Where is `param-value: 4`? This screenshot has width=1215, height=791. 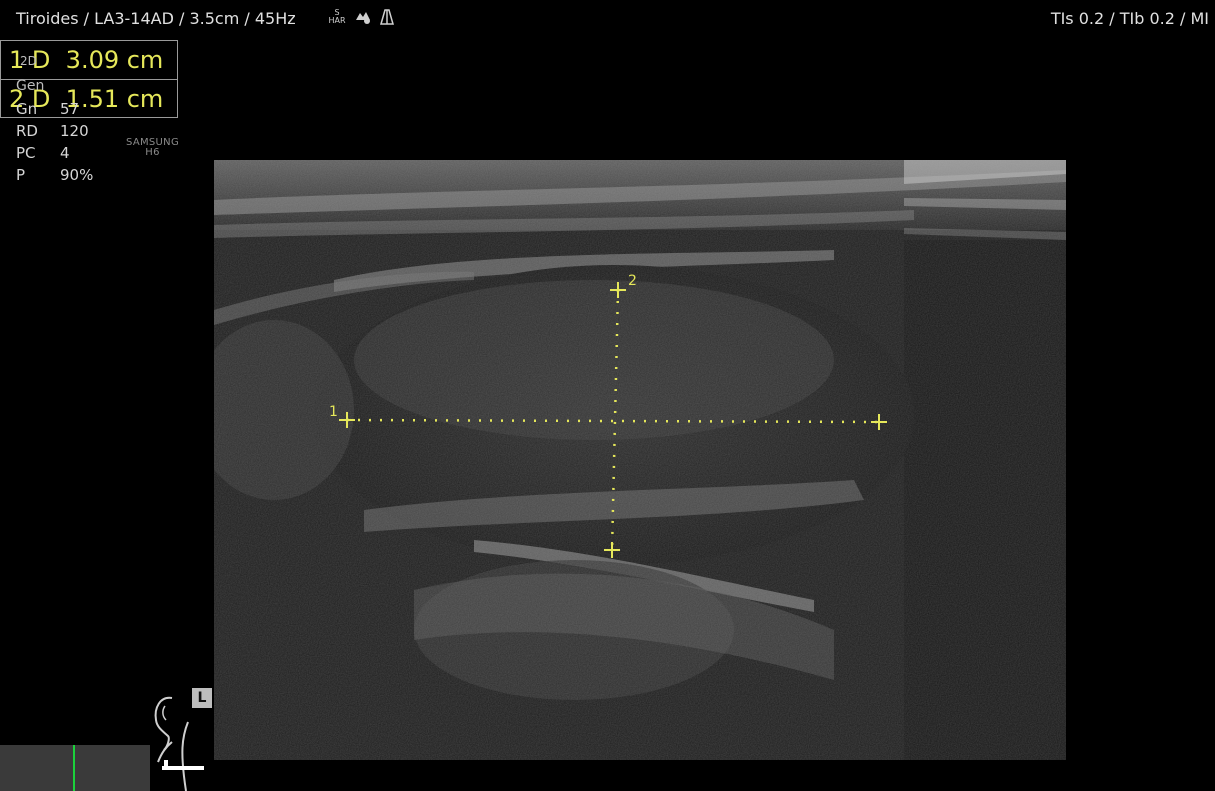
param-value: 4 is located at coordinates (65, 153).